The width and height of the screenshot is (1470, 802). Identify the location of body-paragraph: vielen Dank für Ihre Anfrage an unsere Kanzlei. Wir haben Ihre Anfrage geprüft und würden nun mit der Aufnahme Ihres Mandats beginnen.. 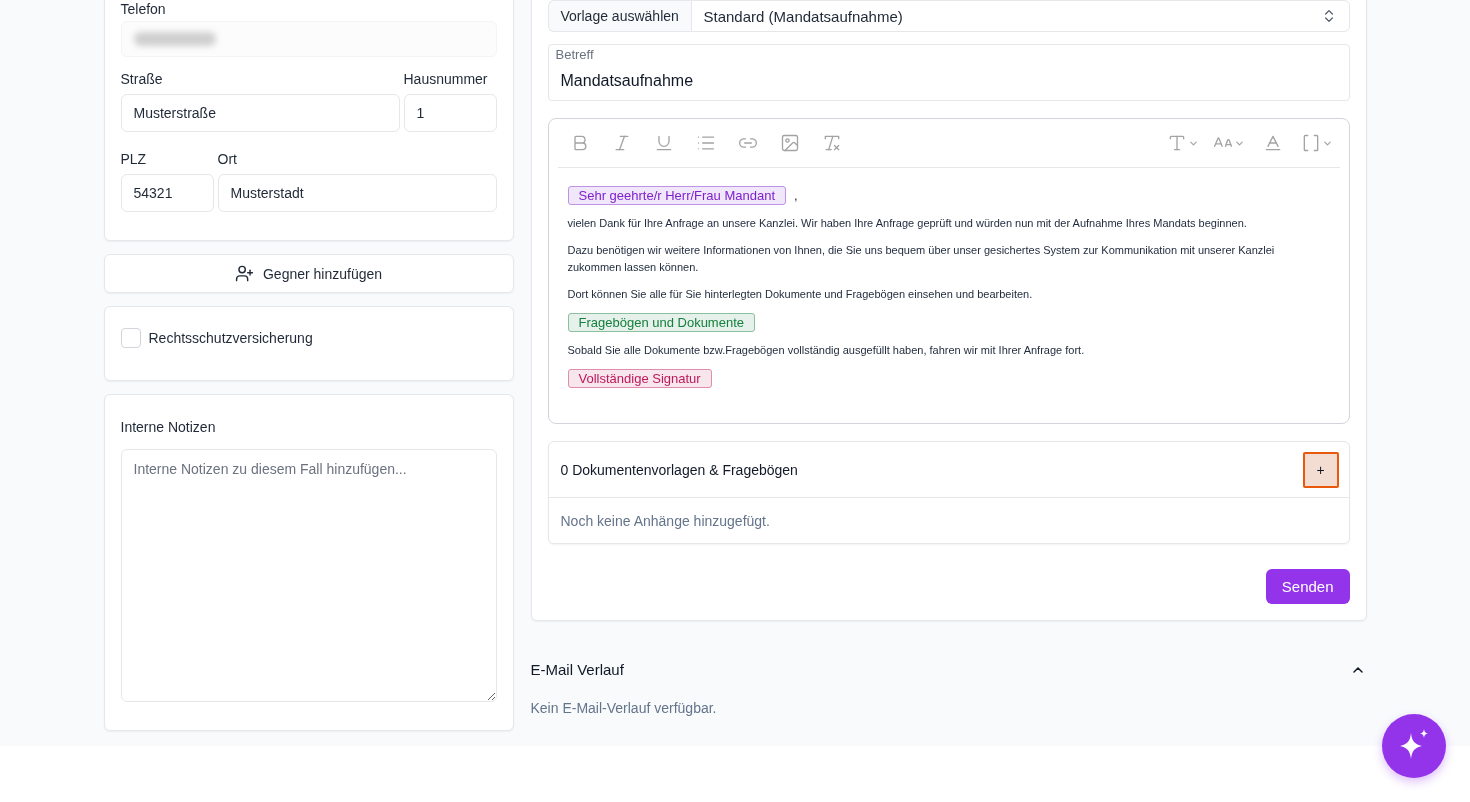
(907, 223).